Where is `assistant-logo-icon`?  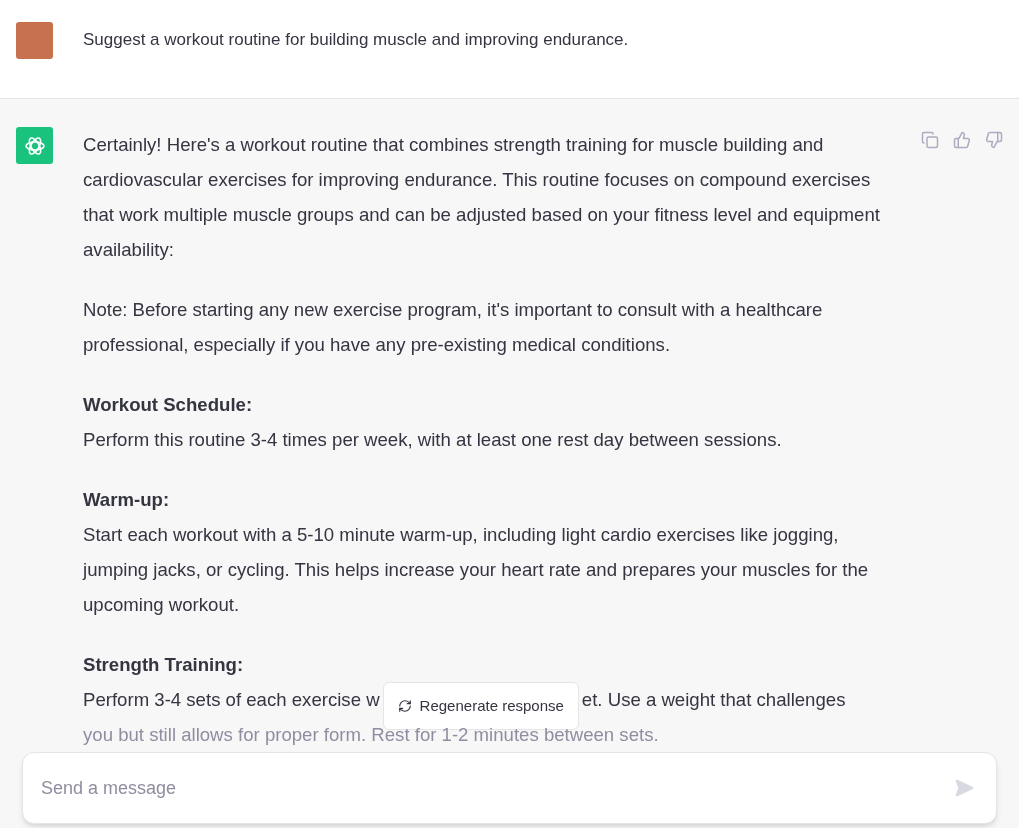
assistant-logo-icon is located at coordinates (34, 145).